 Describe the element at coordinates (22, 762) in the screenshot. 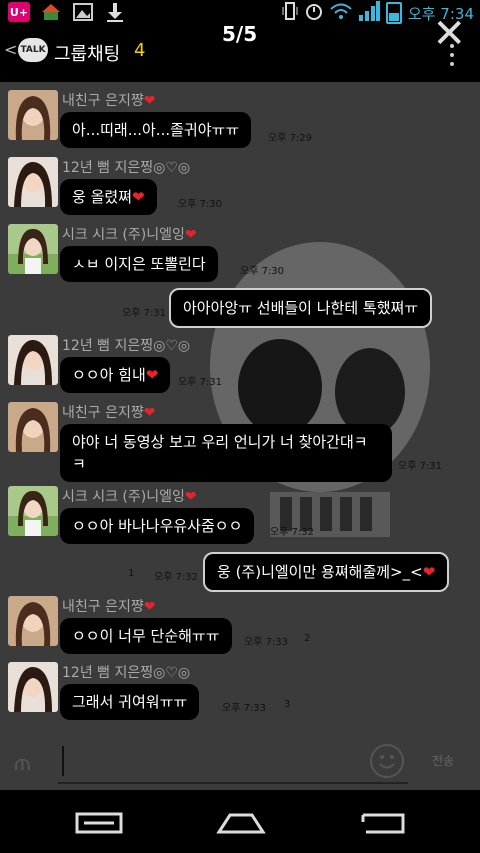

I see `attach-icon: ⫙` at that location.